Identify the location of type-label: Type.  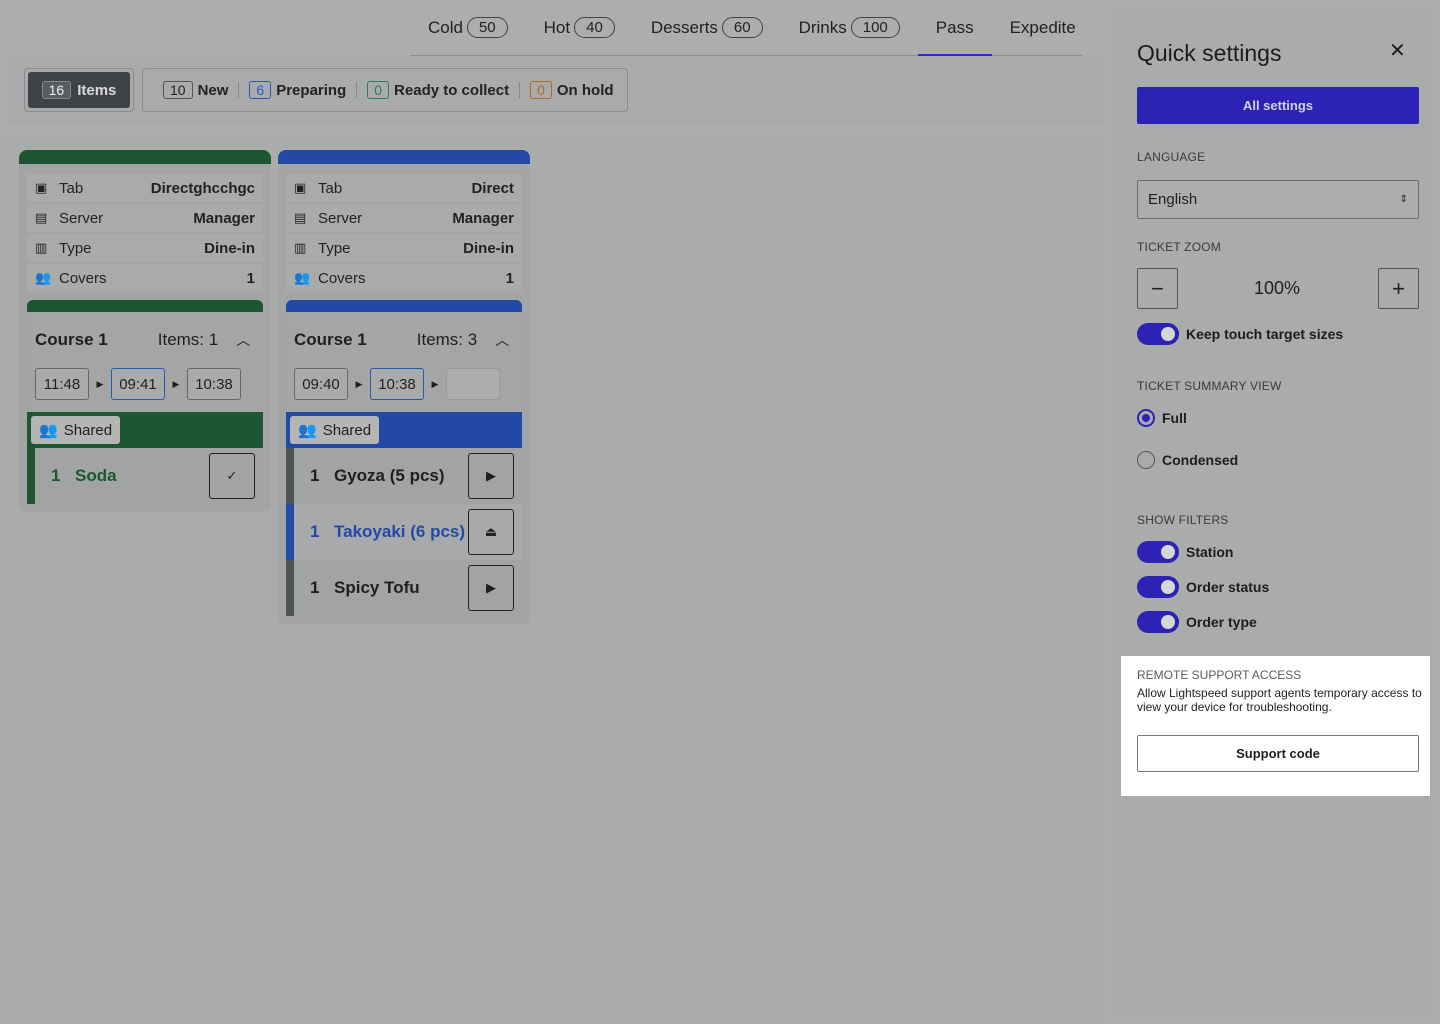
(334, 248).